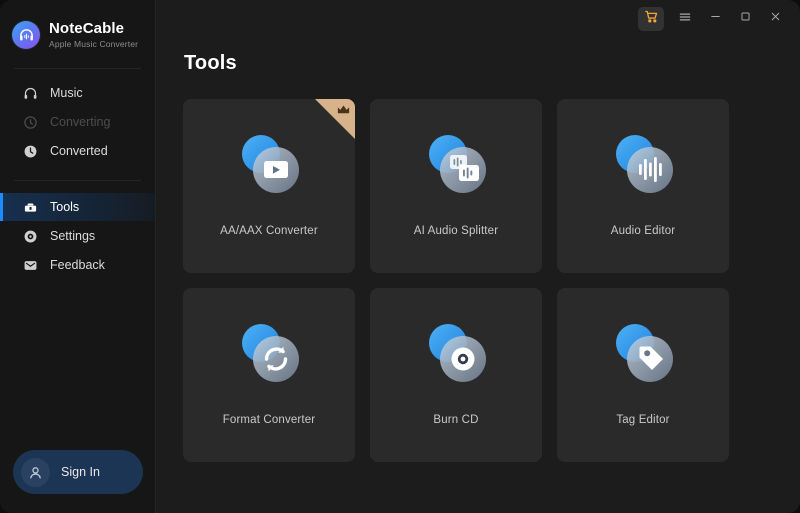  What do you see at coordinates (30, 122) in the screenshot?
I see `sync-circle-icon` at bounding box center [30, 122].